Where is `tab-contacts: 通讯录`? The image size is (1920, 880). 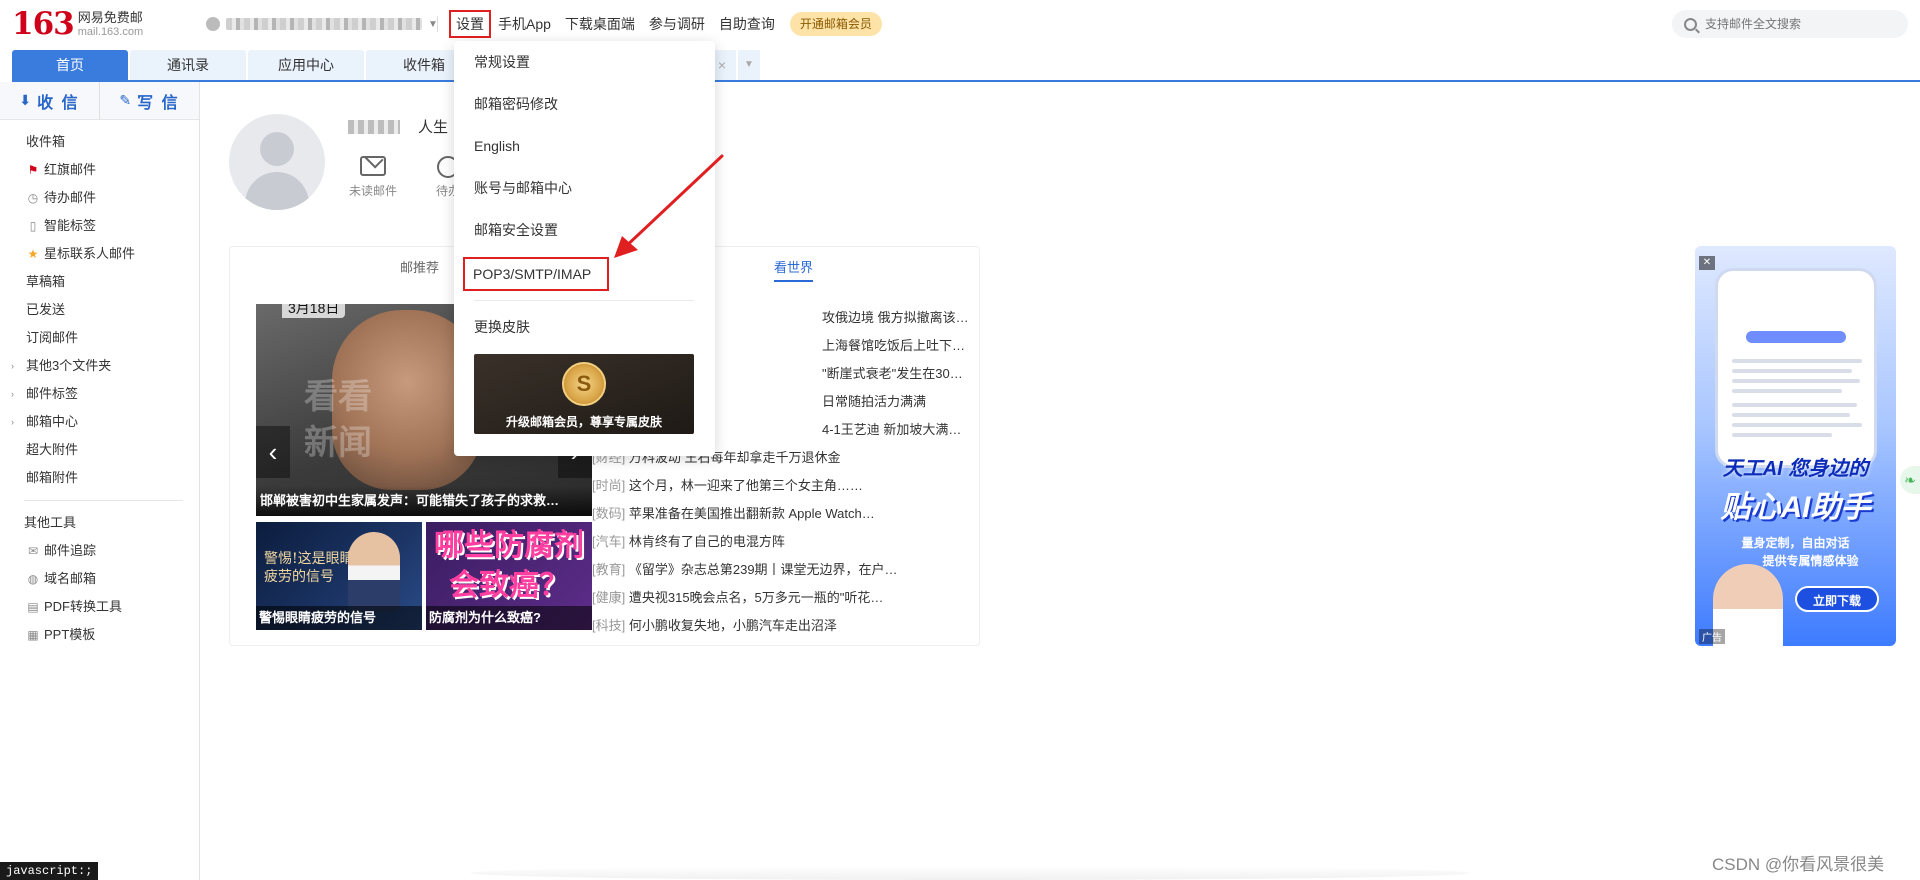 tab-contacts: 通讯录 is located at coordinates (188, 65).